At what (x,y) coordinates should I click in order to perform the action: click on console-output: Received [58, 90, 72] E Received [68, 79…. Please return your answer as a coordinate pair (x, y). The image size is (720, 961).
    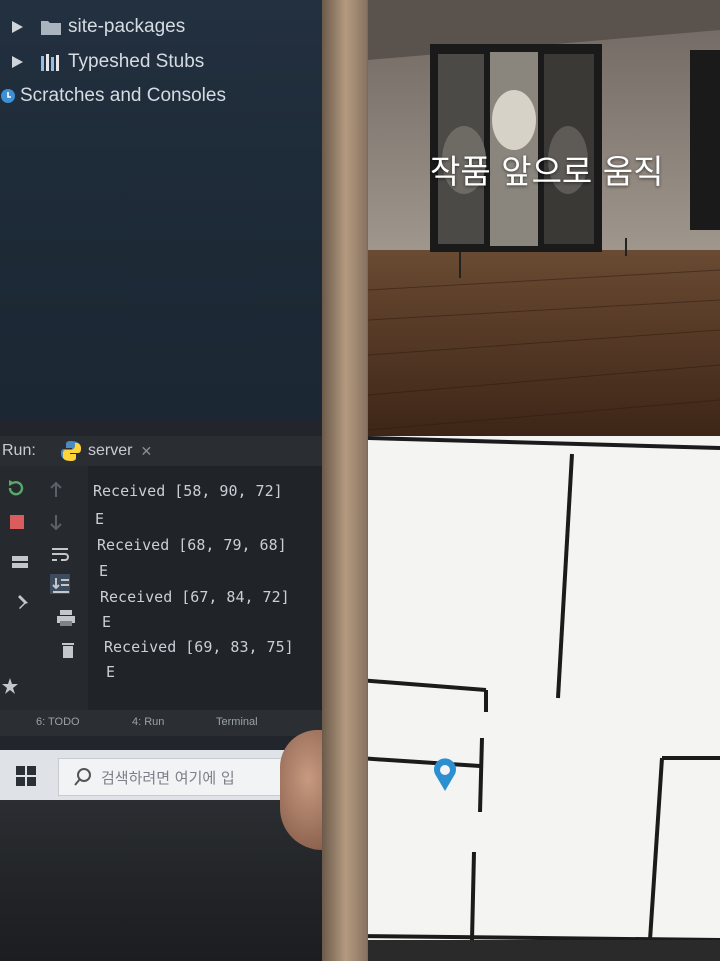
    Looking at the image, I should click on (213, 588).